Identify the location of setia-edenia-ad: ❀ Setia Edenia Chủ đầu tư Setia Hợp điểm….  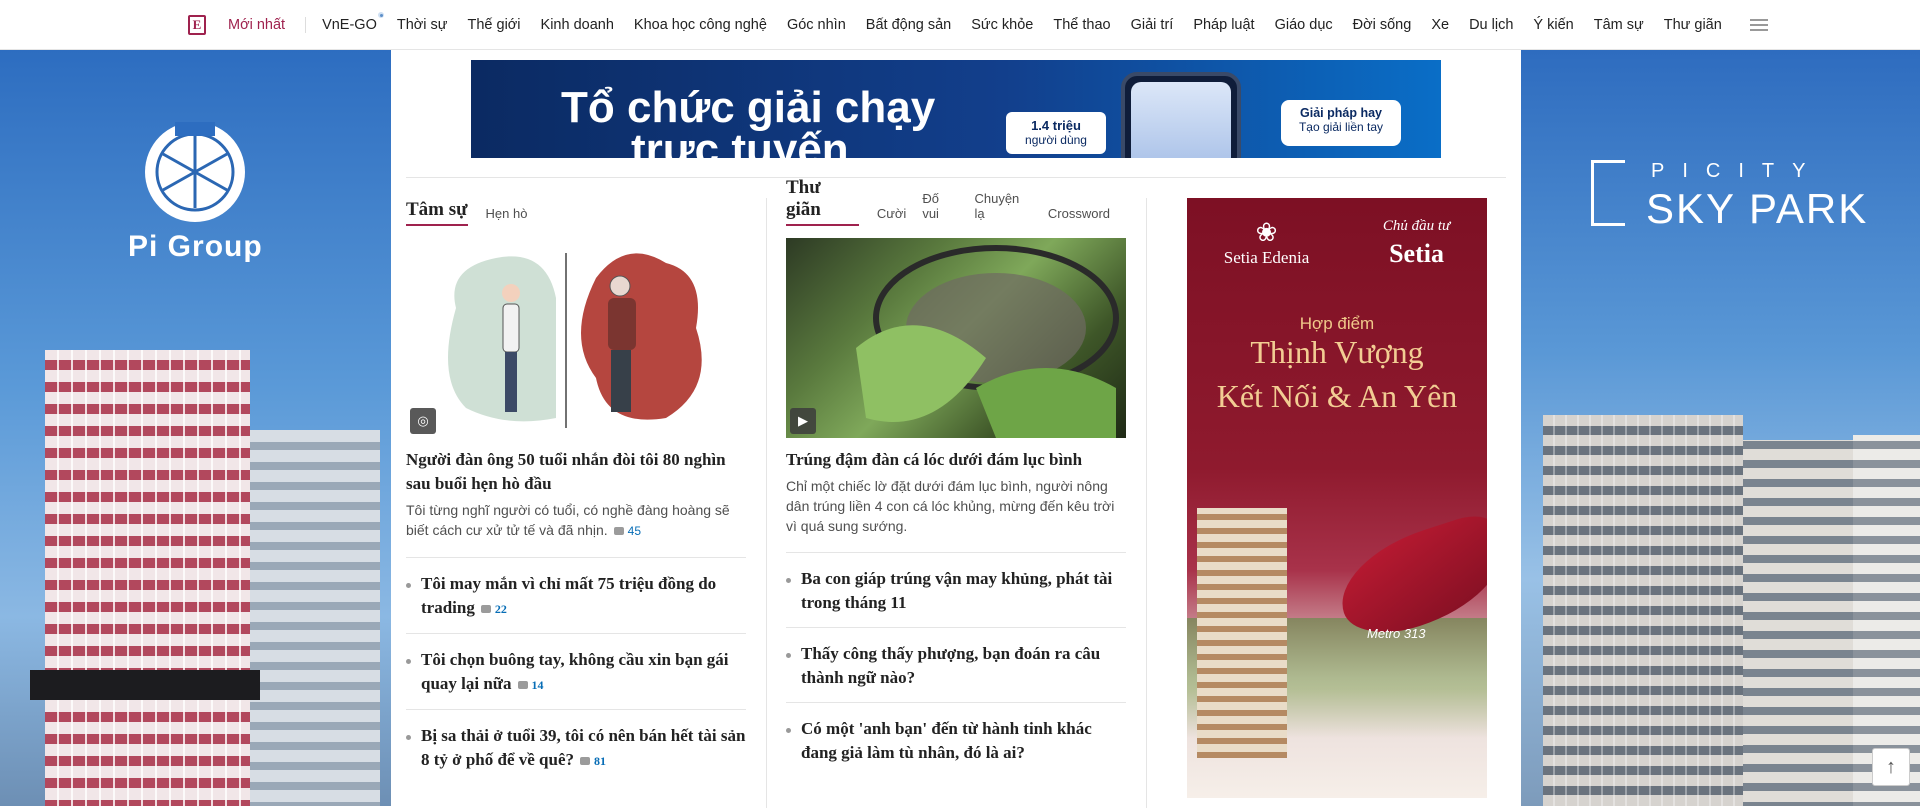
(1337, 498).